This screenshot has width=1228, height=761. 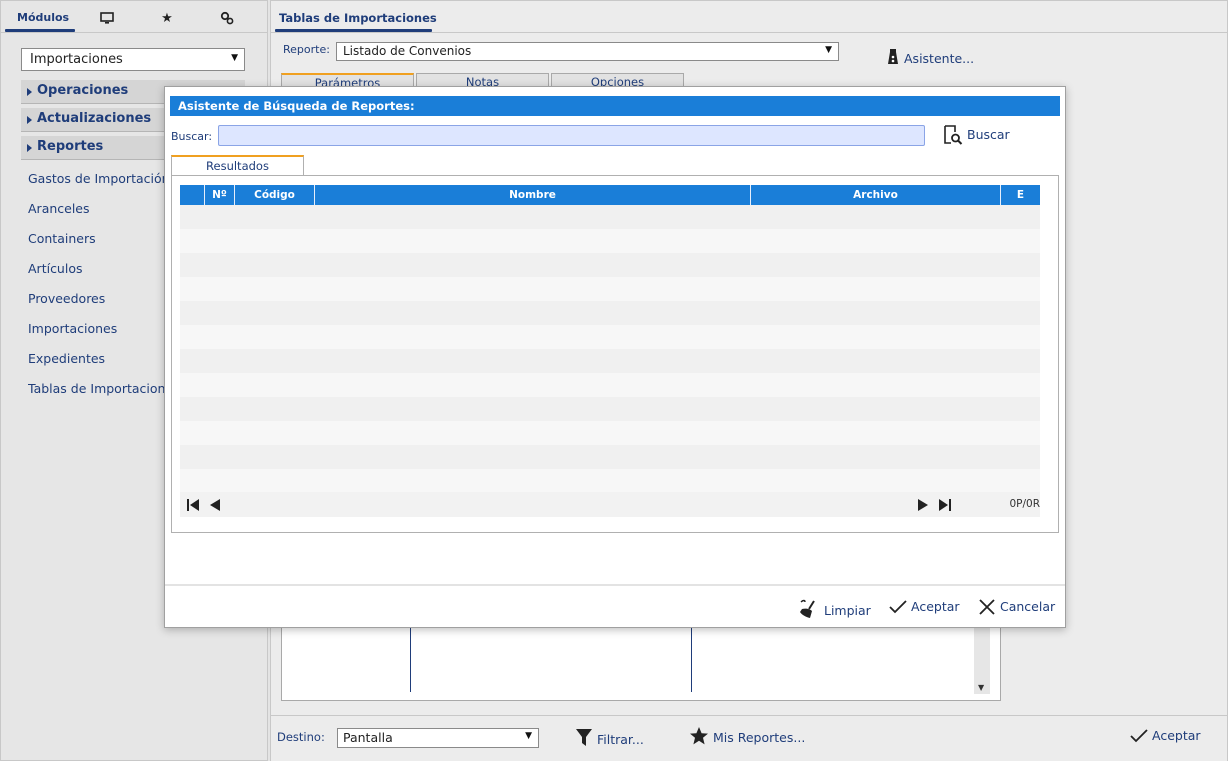 I want to click on scroll-down-icon: ▼, so click(x=981, y=687).